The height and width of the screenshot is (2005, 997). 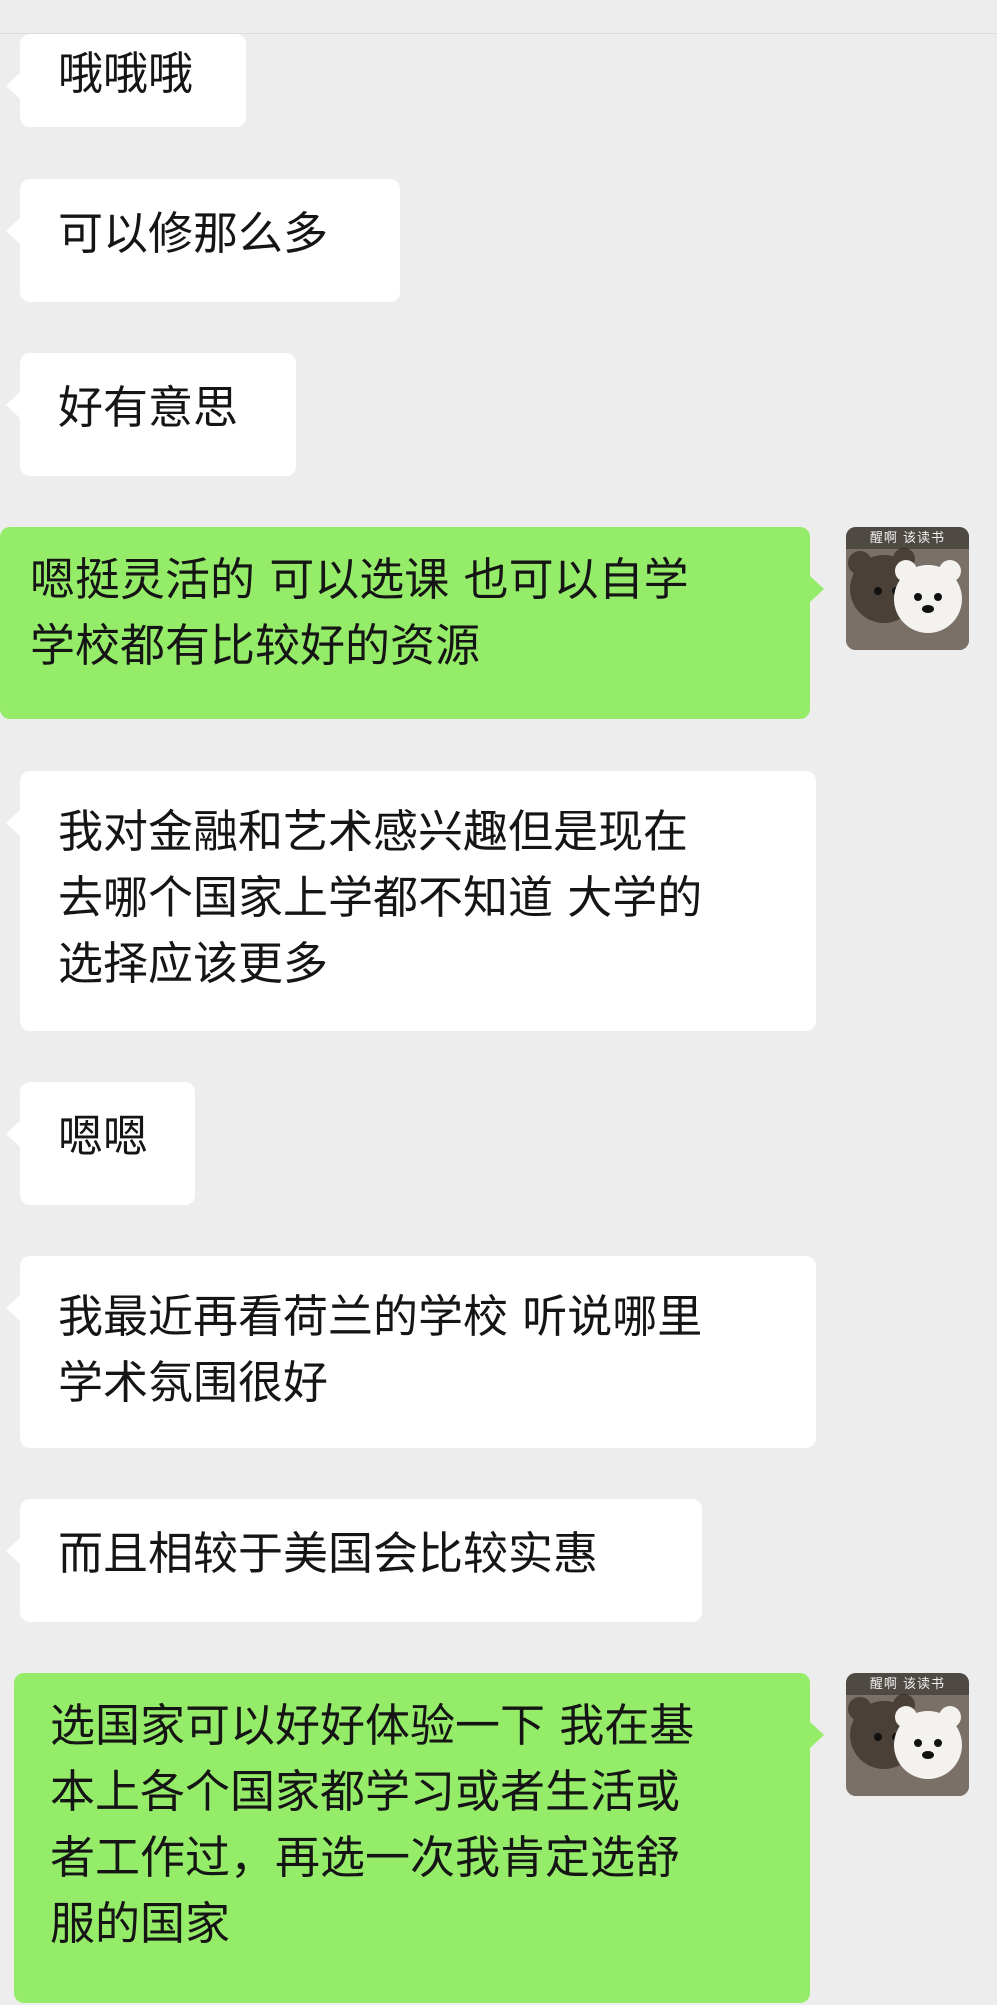 I want to click on message-text: 我对金融和艺术感兴趣但是现在, so click(x=373, y=831).